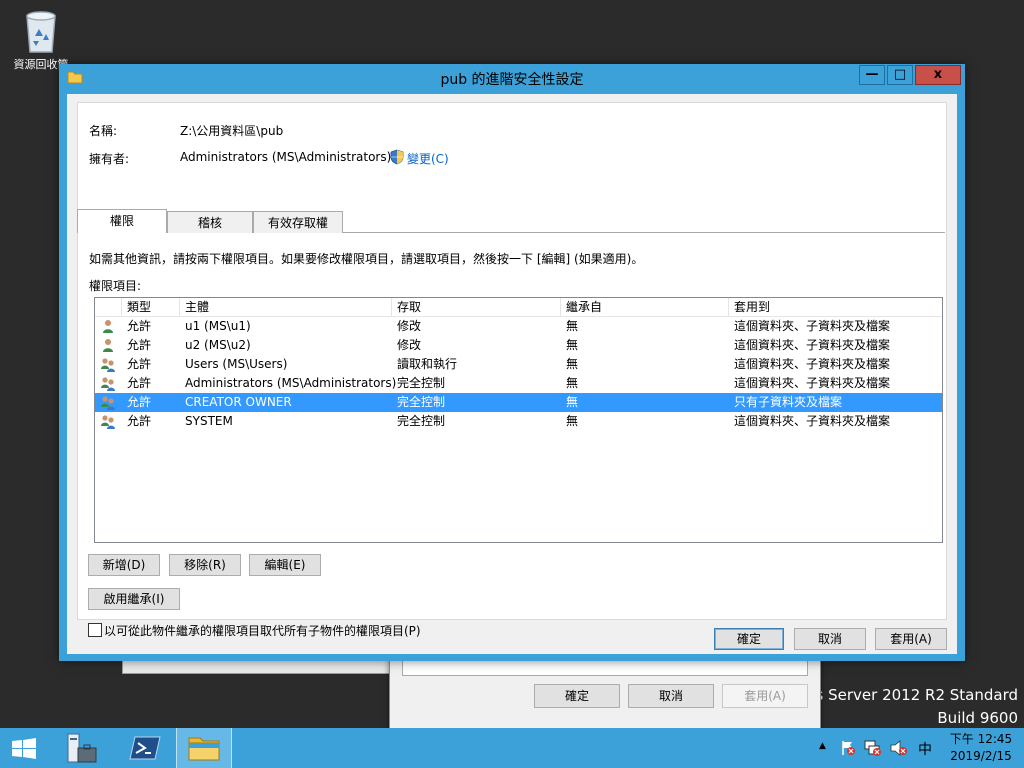 The width and height of the screenshot is (1024, 768). I want to click on owner-label: 擁有者:, so click(109, 159).